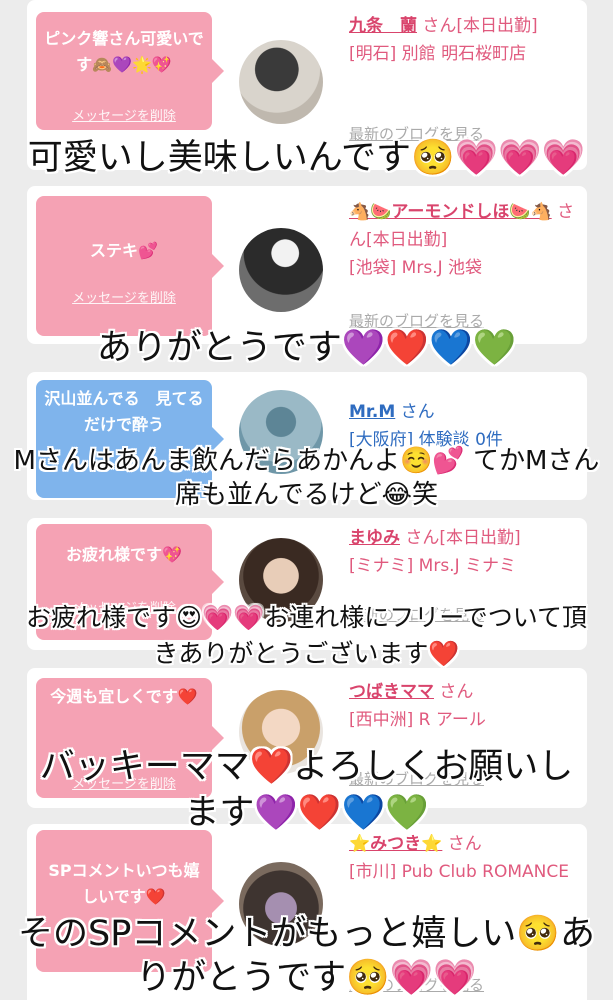 This screenshot has height=1000, width=613. Describe the element at coordinates (374, 538) in the screenshot. I see `sender-name-link: まゆみ` at that location.